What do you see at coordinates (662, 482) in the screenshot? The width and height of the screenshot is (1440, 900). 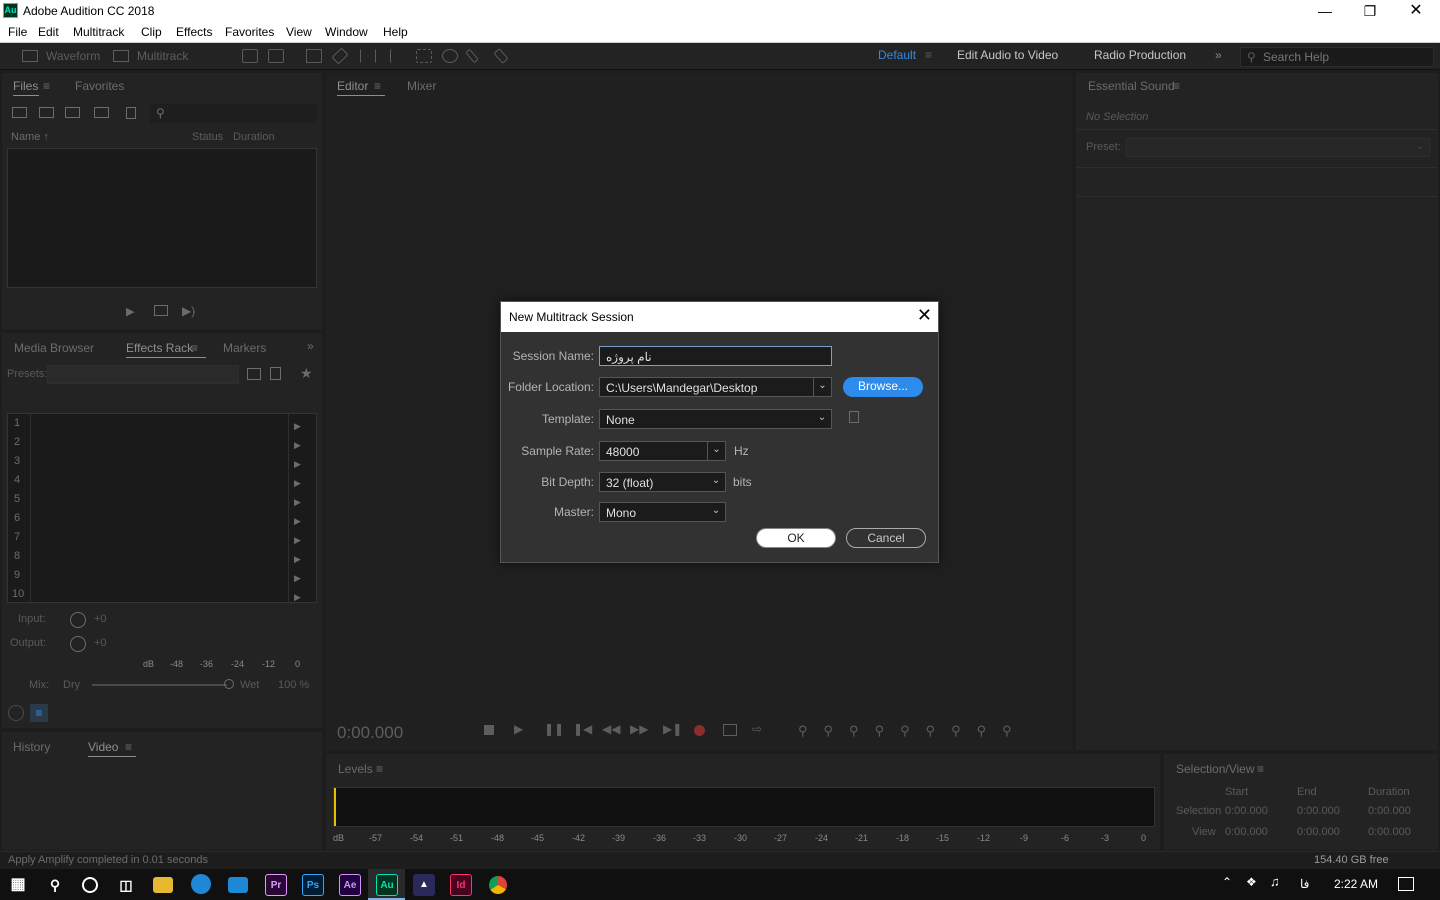 I see `bit-depth-dropdown: 32 (float) ⌄` at bounding box center [662, 482].